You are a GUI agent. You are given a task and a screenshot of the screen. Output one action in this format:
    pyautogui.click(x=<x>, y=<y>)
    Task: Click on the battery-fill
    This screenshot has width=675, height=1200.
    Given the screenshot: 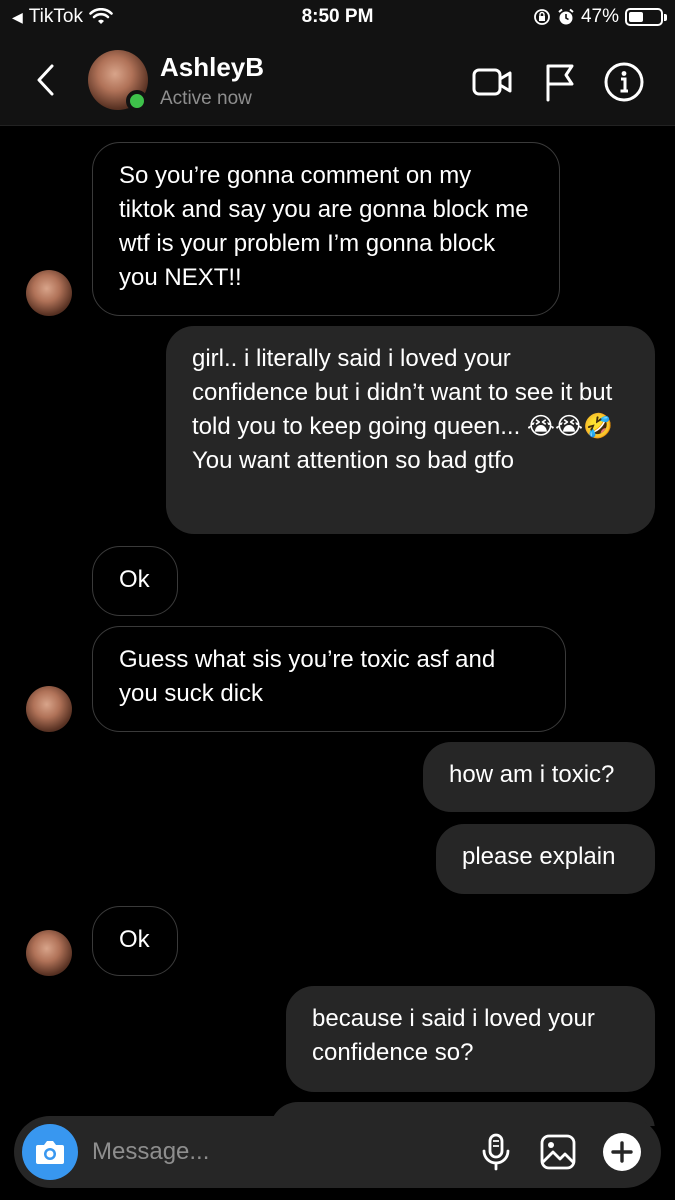 What is the action you would take?
    pyautogui.click(x=636, y=17)
    